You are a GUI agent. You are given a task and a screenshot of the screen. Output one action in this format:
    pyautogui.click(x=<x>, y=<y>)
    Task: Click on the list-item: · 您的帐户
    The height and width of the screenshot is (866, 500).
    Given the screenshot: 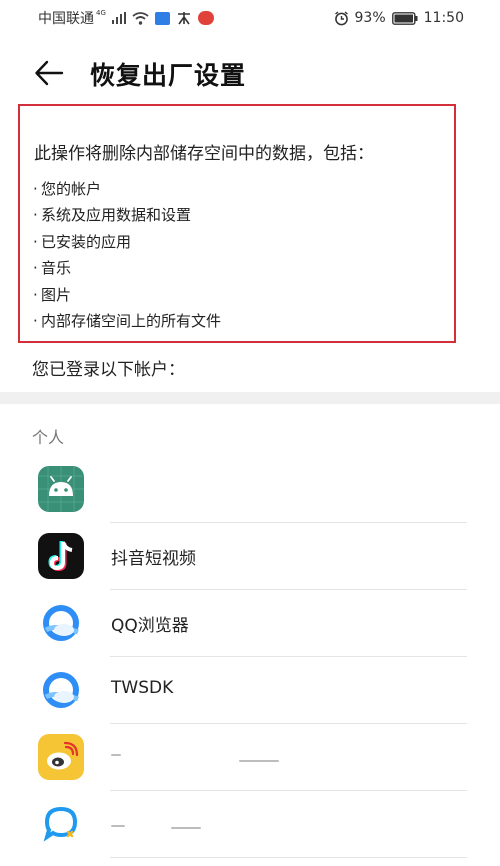 What is the action you would take?
    pyautogui.click(x=67, y=189)
    